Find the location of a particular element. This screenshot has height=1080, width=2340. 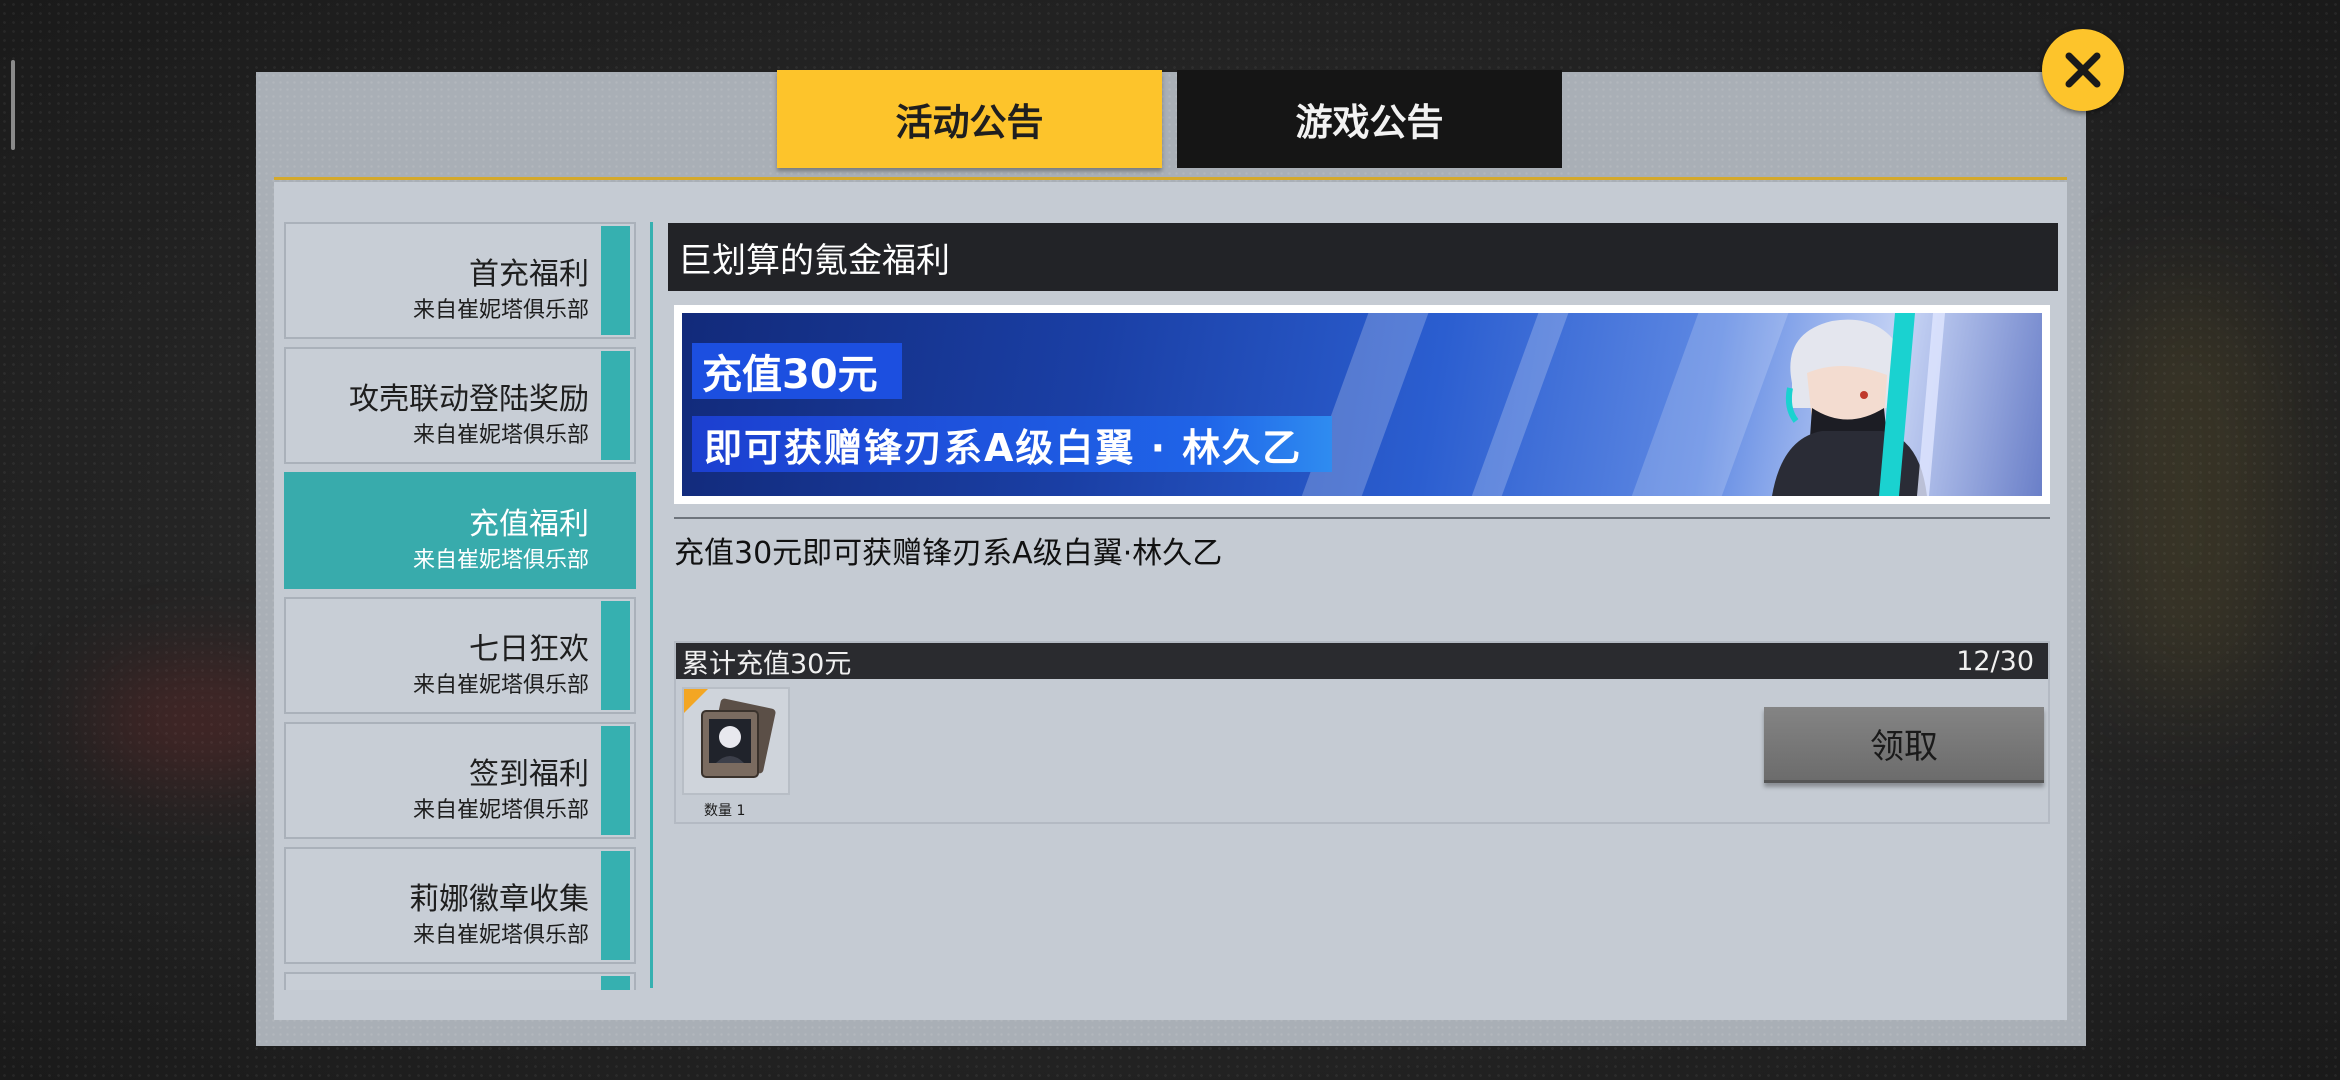

sidebar-item-label: 首充福利 is located at coordinates (529, 274).